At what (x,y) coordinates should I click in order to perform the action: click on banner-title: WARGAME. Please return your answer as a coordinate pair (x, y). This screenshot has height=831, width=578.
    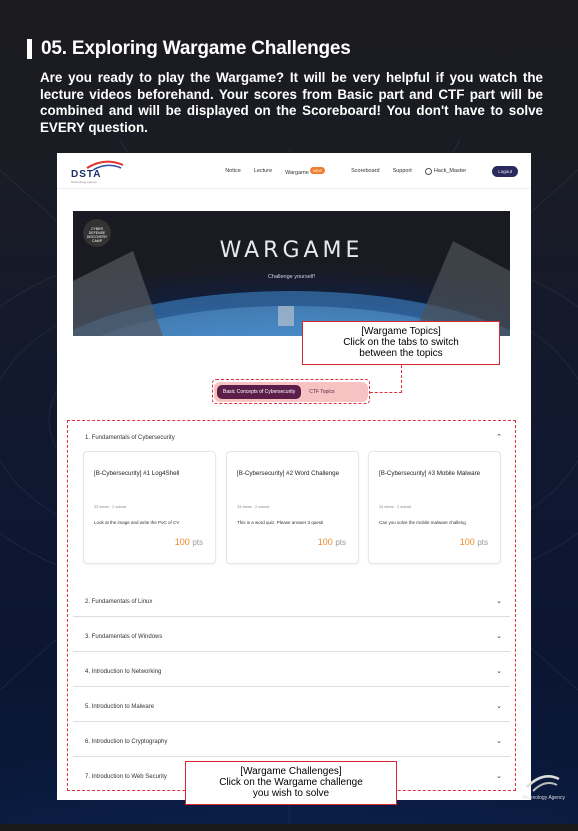
    Looking at the image, I should click on (291, 250).